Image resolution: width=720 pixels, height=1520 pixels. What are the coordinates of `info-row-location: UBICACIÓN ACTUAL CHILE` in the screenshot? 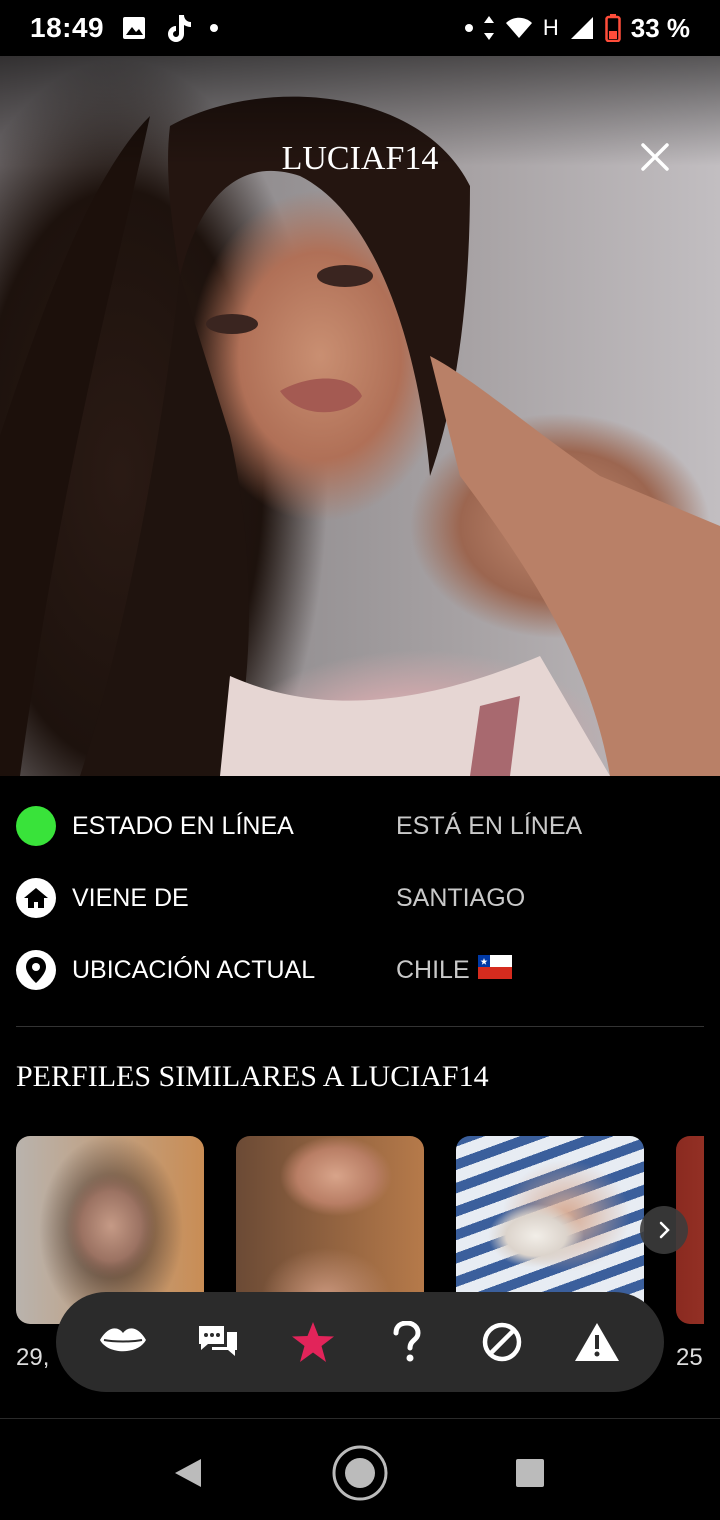 It's located at (360, 970).